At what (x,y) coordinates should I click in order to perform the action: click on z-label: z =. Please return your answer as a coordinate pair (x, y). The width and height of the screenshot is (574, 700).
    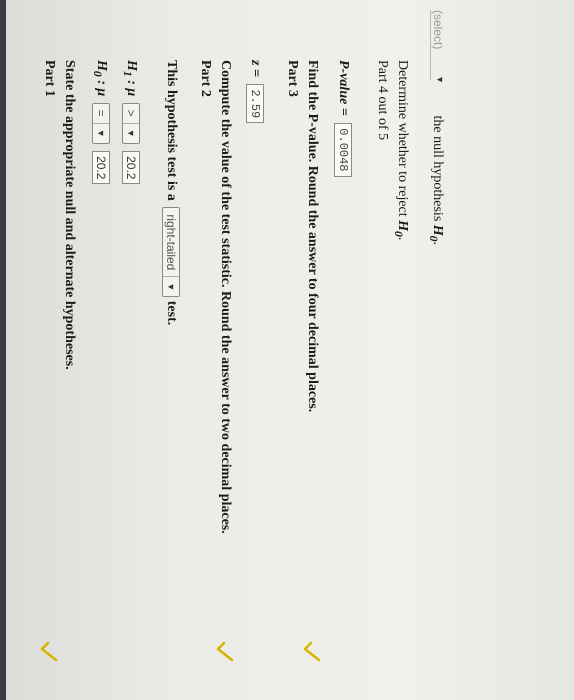
    Looking at the image, I should click on (255, 68).